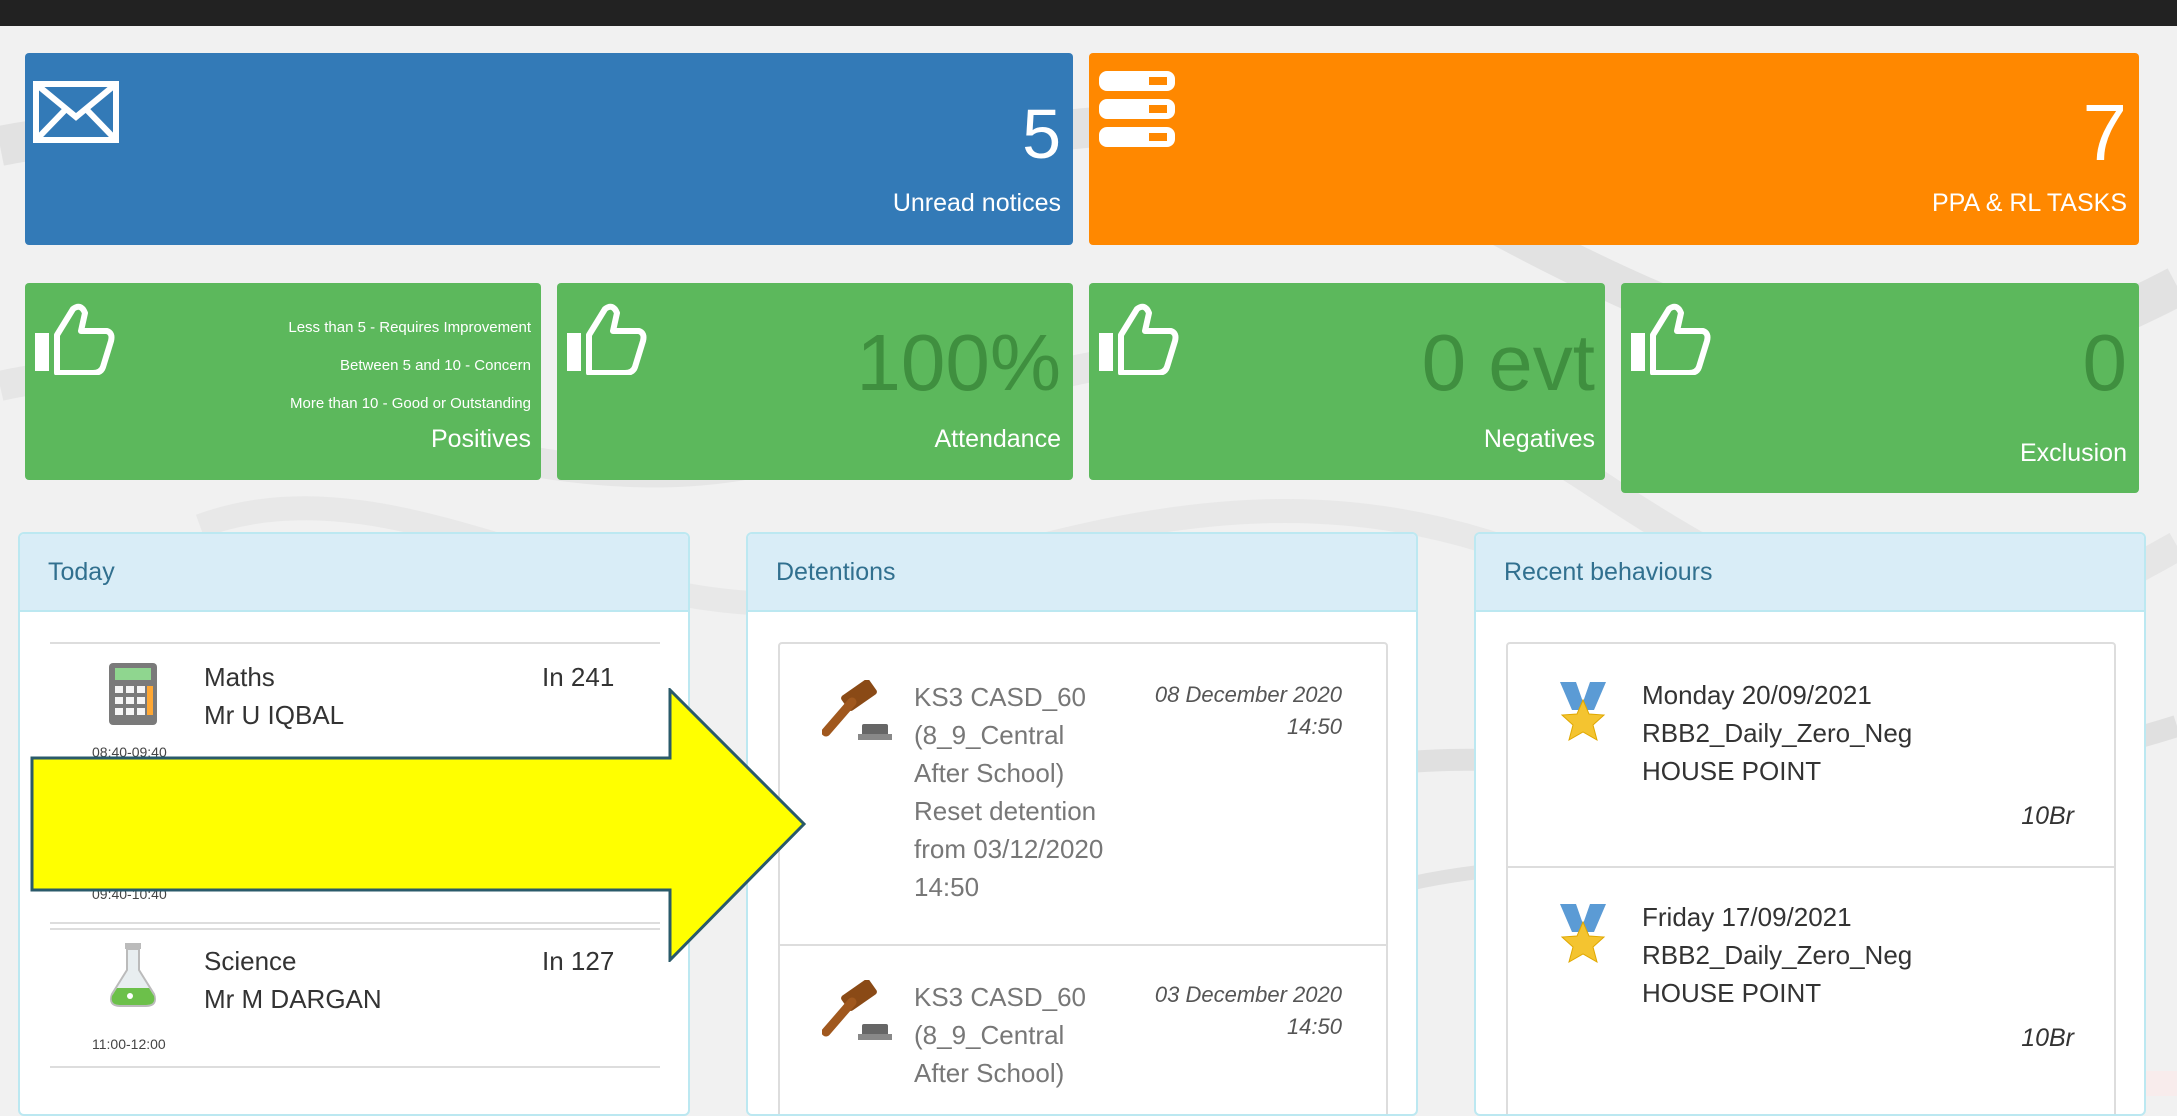  I want to click on recent-behaviours-title: Recent behaviours, so click(1810, 573).